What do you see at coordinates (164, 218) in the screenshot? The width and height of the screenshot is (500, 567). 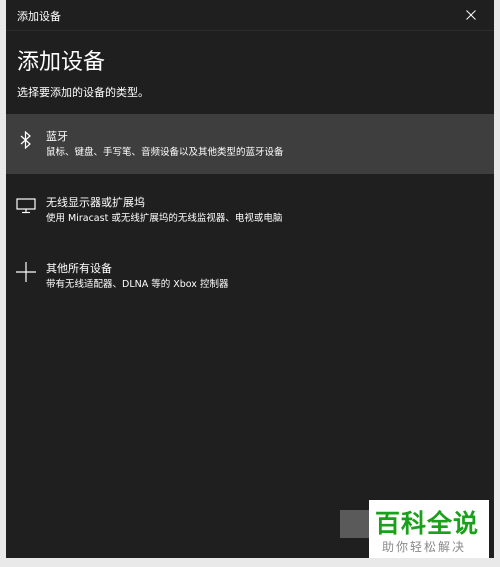 I see `option-description: 使用 Miracast 或无线扩展坞的无线监视器、电视或电脑` at bounding box center [164, 218].